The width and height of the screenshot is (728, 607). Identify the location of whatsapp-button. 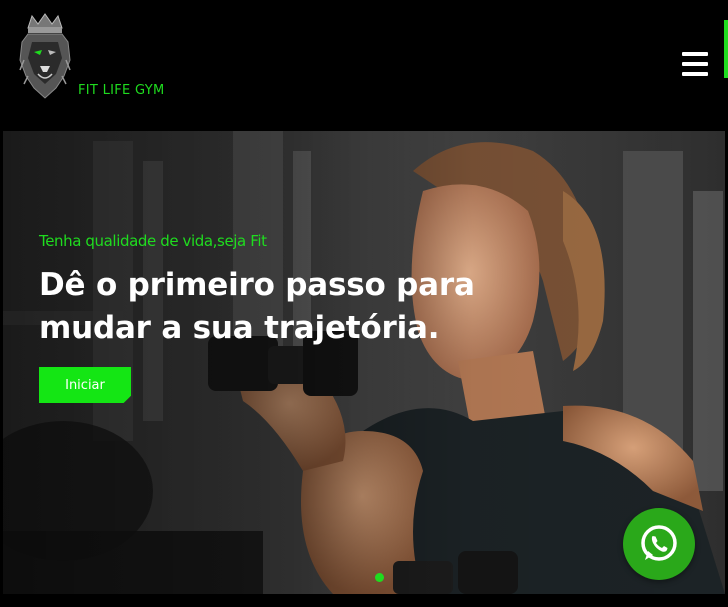
(659, 544).